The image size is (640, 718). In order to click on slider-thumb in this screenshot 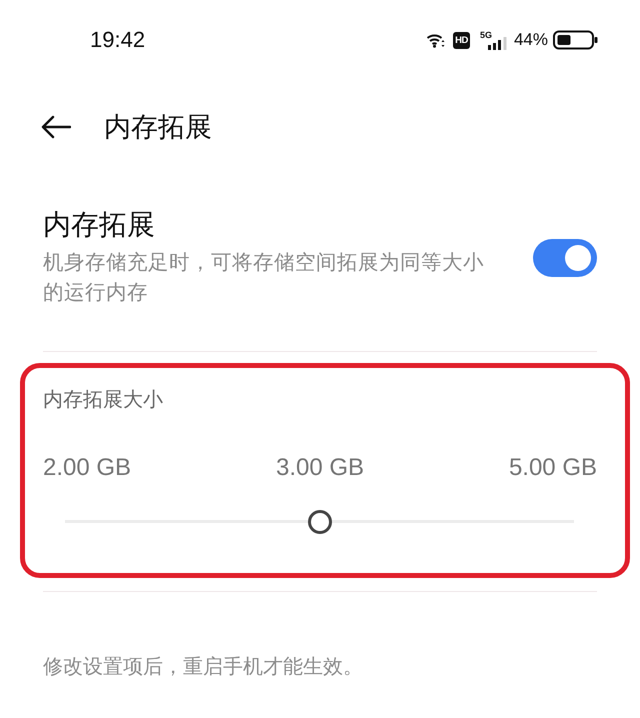, I will do `click(320, 522)`.